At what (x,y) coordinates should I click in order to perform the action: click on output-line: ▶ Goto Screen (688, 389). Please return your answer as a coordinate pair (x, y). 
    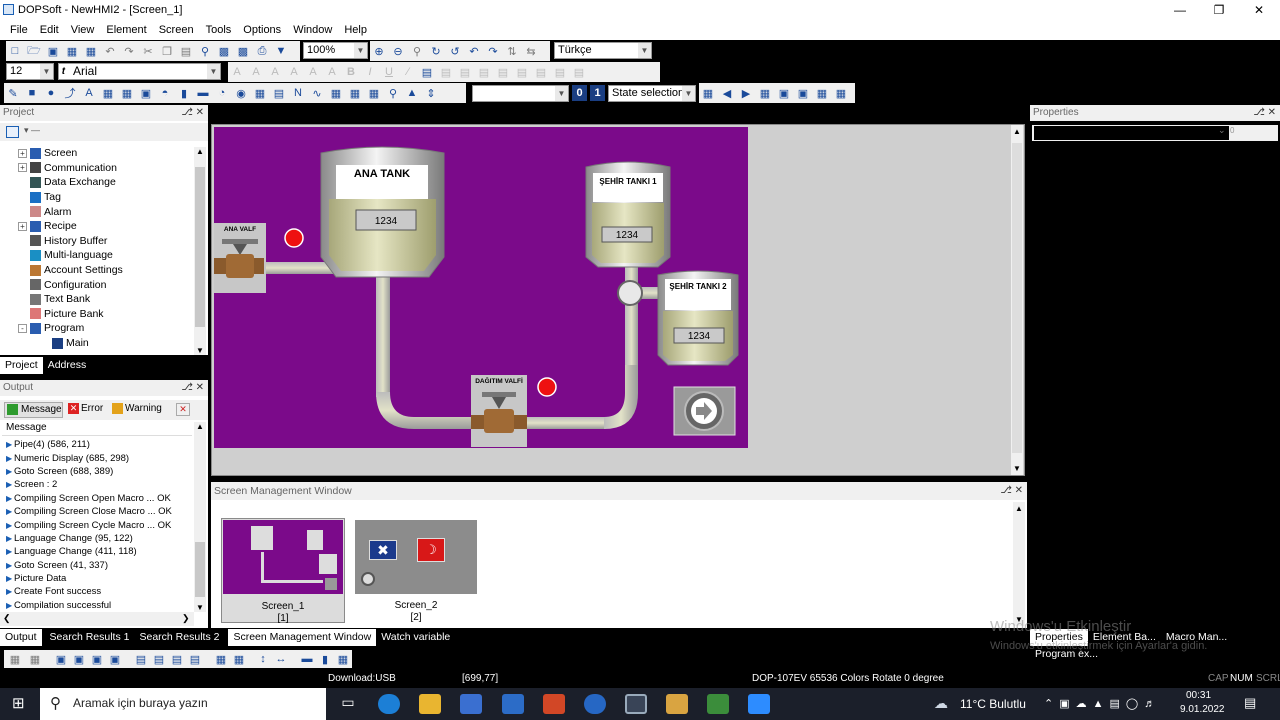
    Looking at the image, I should click on (99, 471).